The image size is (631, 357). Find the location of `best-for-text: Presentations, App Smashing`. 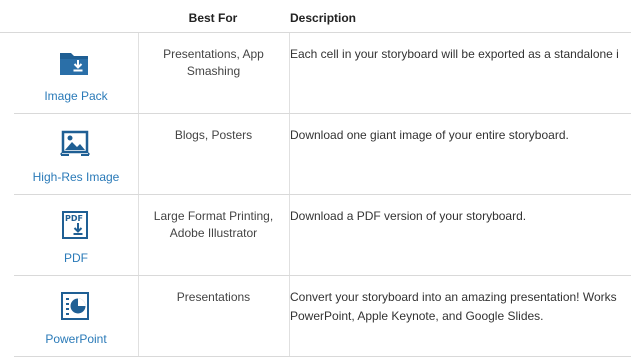

best-for-text: Presentations, App Smashing is located at coordinates (213, 62).